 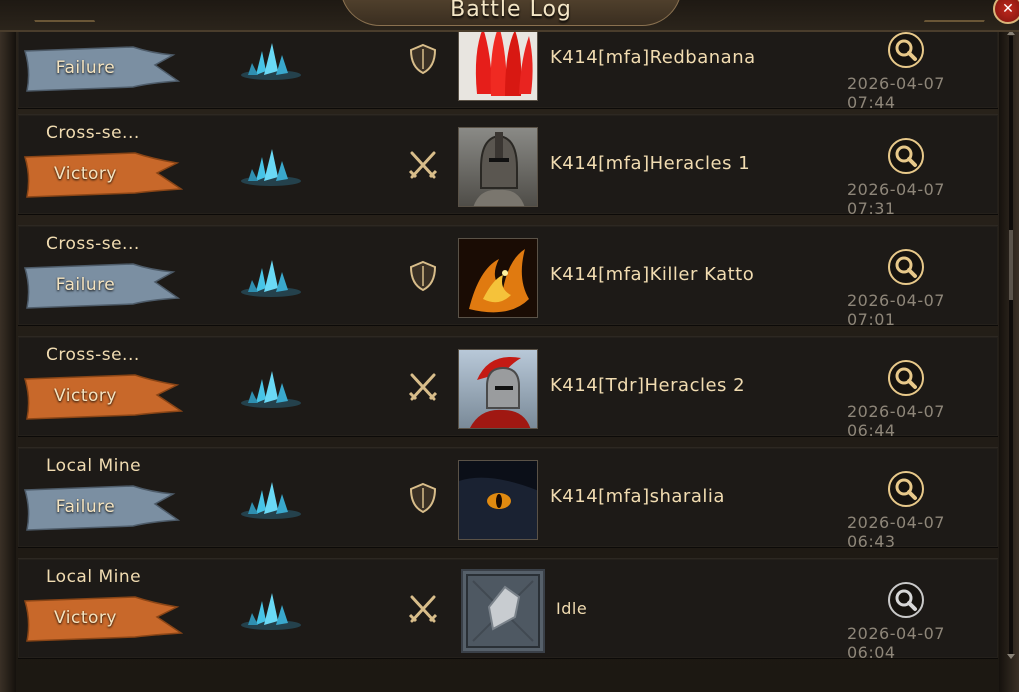 I want to click on window-title: Battle Log, so click(x=511, y=11).